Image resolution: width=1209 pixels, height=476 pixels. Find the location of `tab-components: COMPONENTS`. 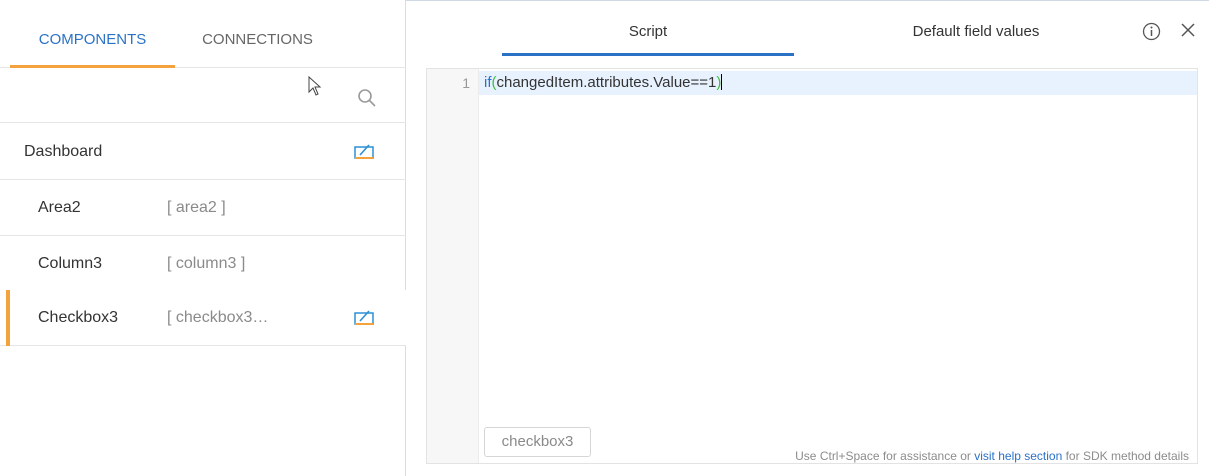

tab-components: COMPONENTS is located at coordinates (92, 34).